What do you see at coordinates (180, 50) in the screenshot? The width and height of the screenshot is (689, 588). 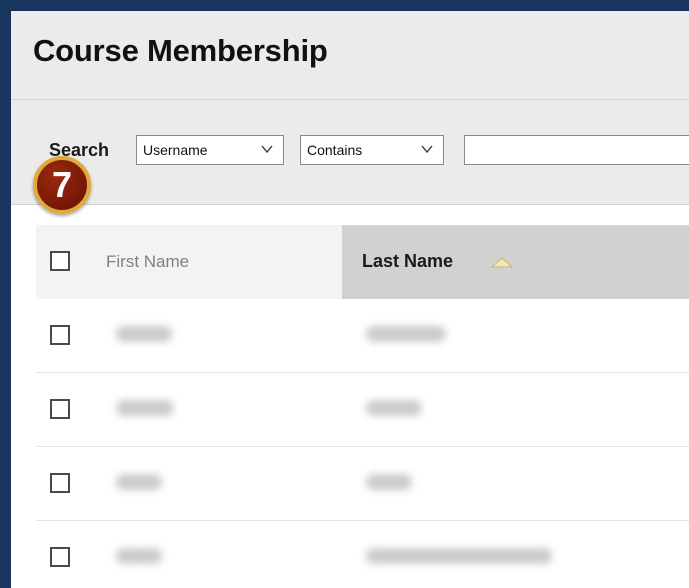 I see `page-title: Course Membership` at bounding box center [180, 50].